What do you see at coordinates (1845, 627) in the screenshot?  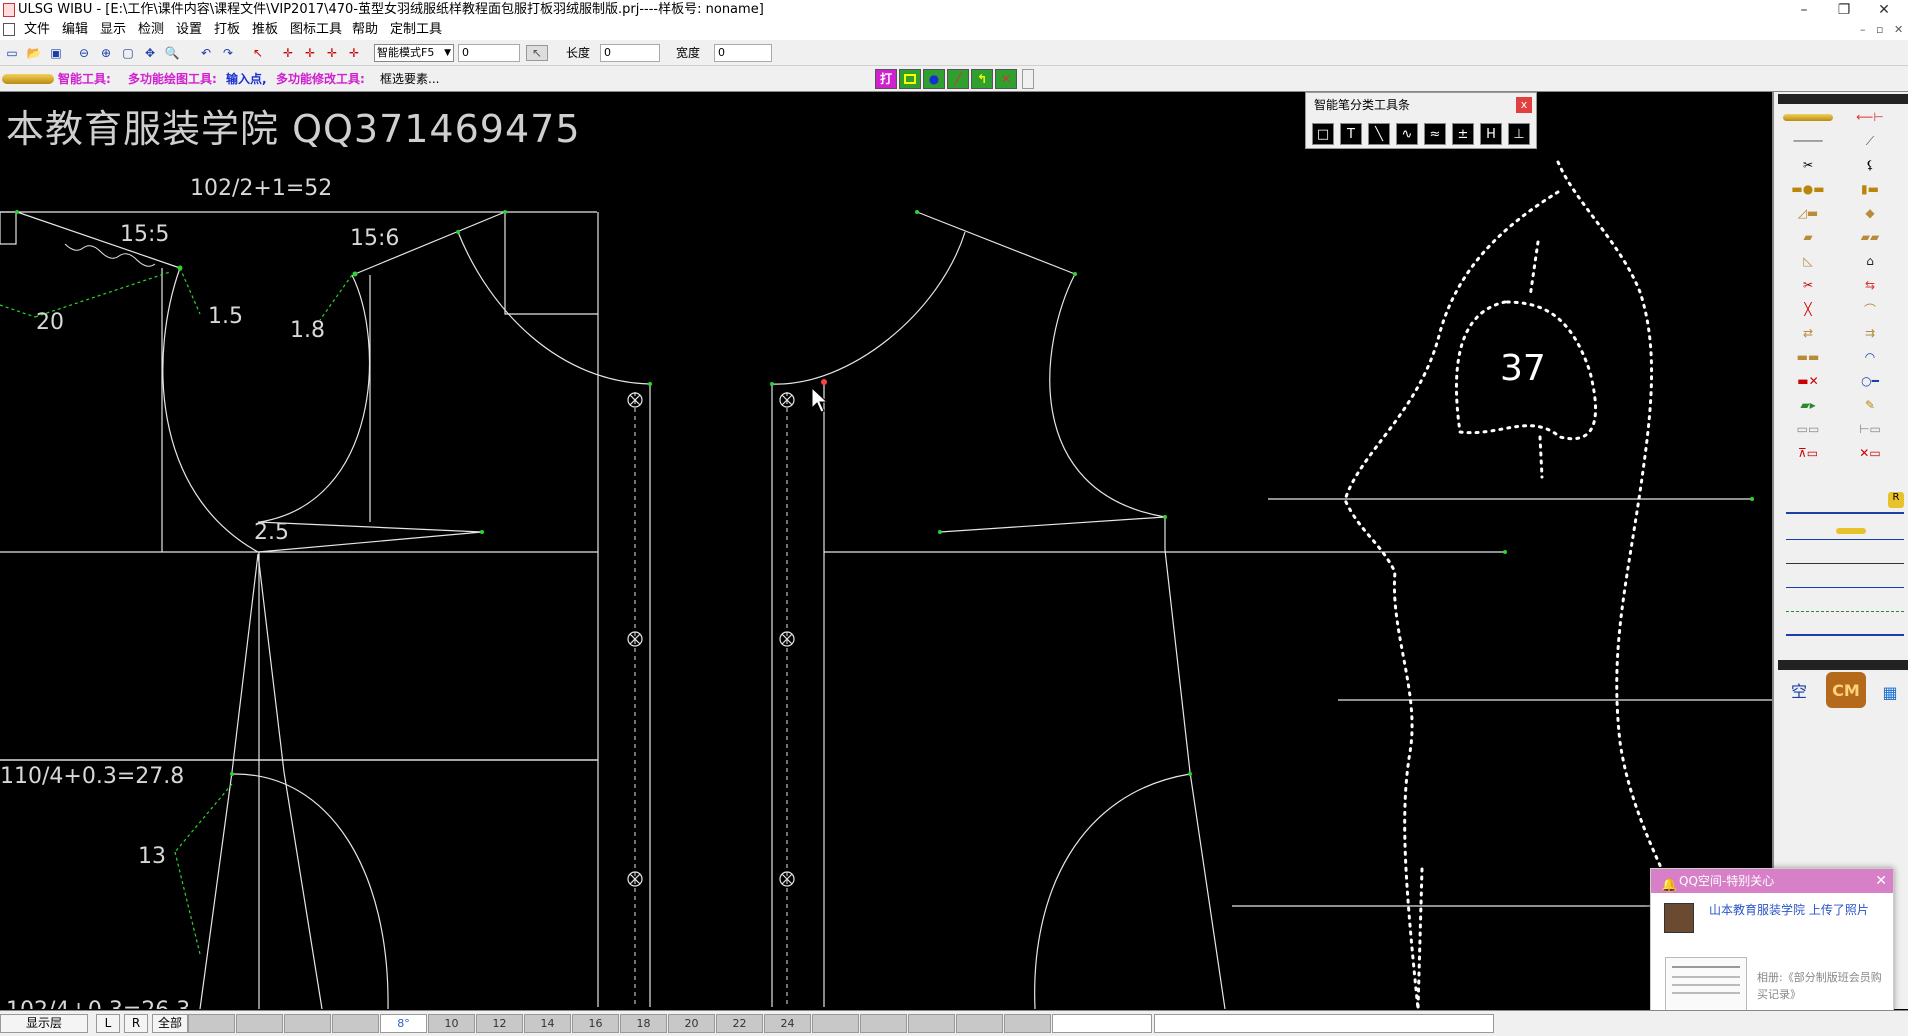 I see `curve-tool-long-icon` at bounding box center [1845, 627].